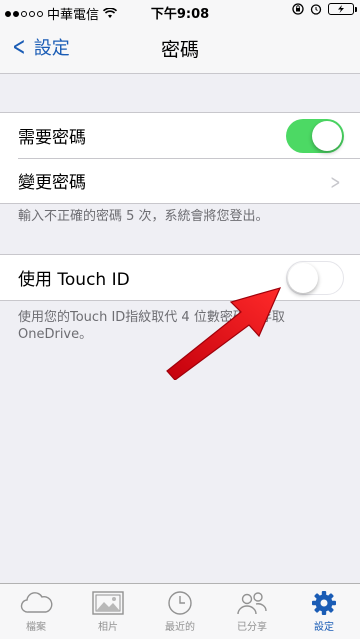 The image size is (360, 639). Describe the element at coordinates (52, 138) in the screenshot. I see `require-passcode-label: 需要密碼` at that location.